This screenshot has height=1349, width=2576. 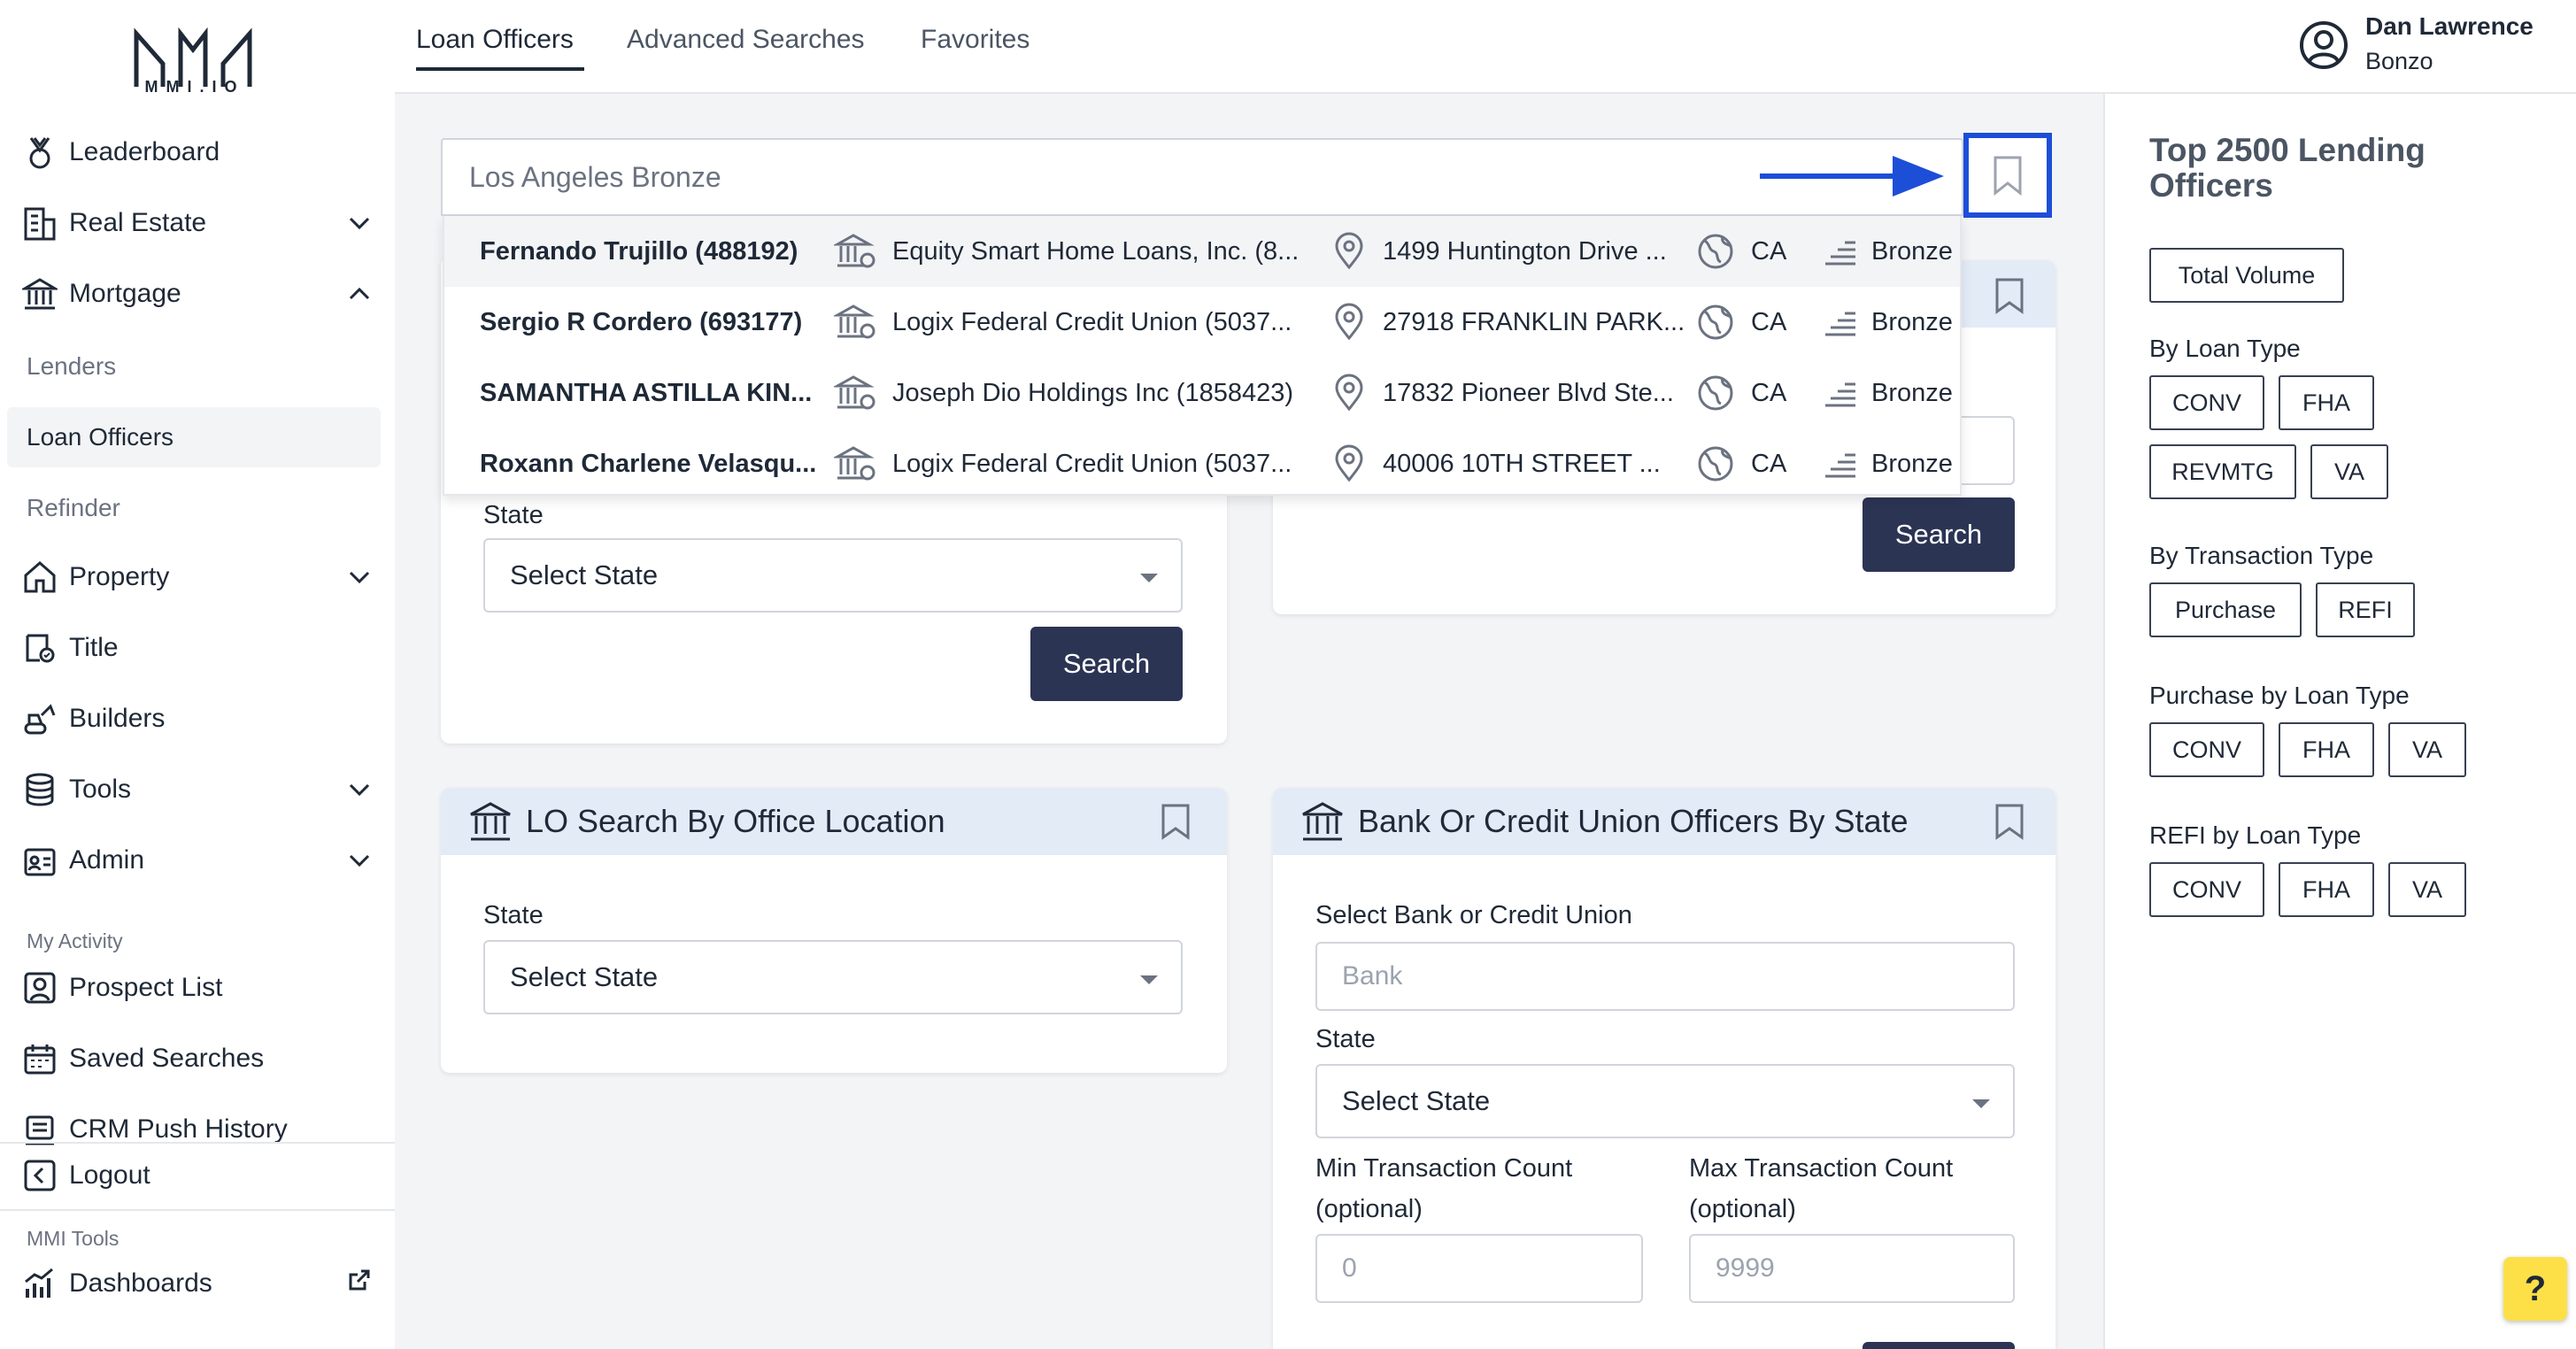 I want to click on refi-fha-button: FHA, so click(x=2326, y=890).